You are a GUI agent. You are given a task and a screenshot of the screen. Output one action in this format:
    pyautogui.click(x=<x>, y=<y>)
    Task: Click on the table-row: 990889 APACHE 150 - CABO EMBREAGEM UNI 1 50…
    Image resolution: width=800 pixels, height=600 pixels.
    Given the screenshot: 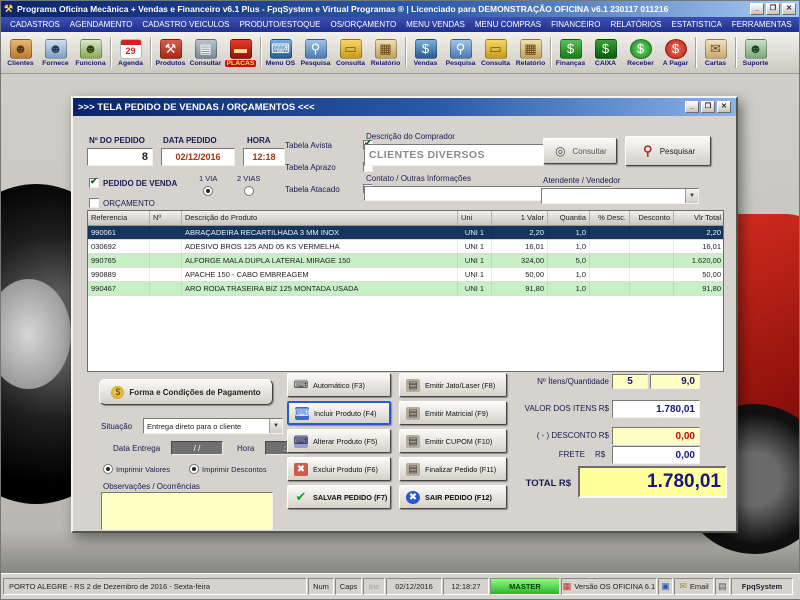 What is the action you would take?
    pyautogui.click(x=405, y=275)
    